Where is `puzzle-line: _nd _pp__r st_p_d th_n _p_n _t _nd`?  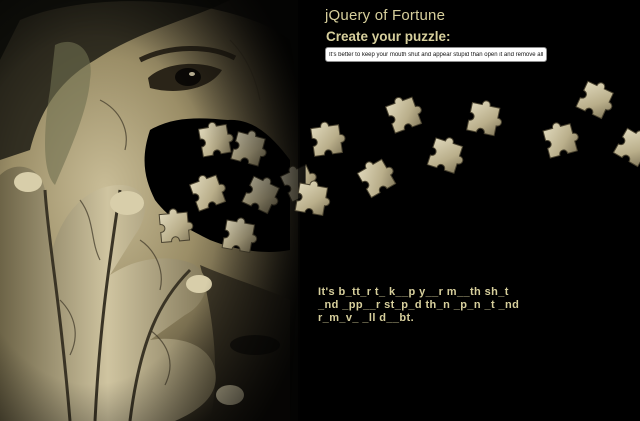
puzzle-line: _nd _pp__r st_p_d th_n _p_n _t _nd is located at coordinates (419, 305).